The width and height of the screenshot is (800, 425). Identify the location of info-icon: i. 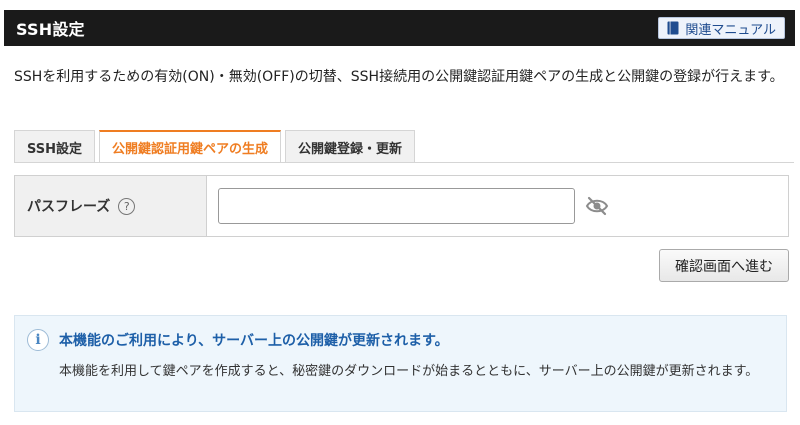
(38, 340).